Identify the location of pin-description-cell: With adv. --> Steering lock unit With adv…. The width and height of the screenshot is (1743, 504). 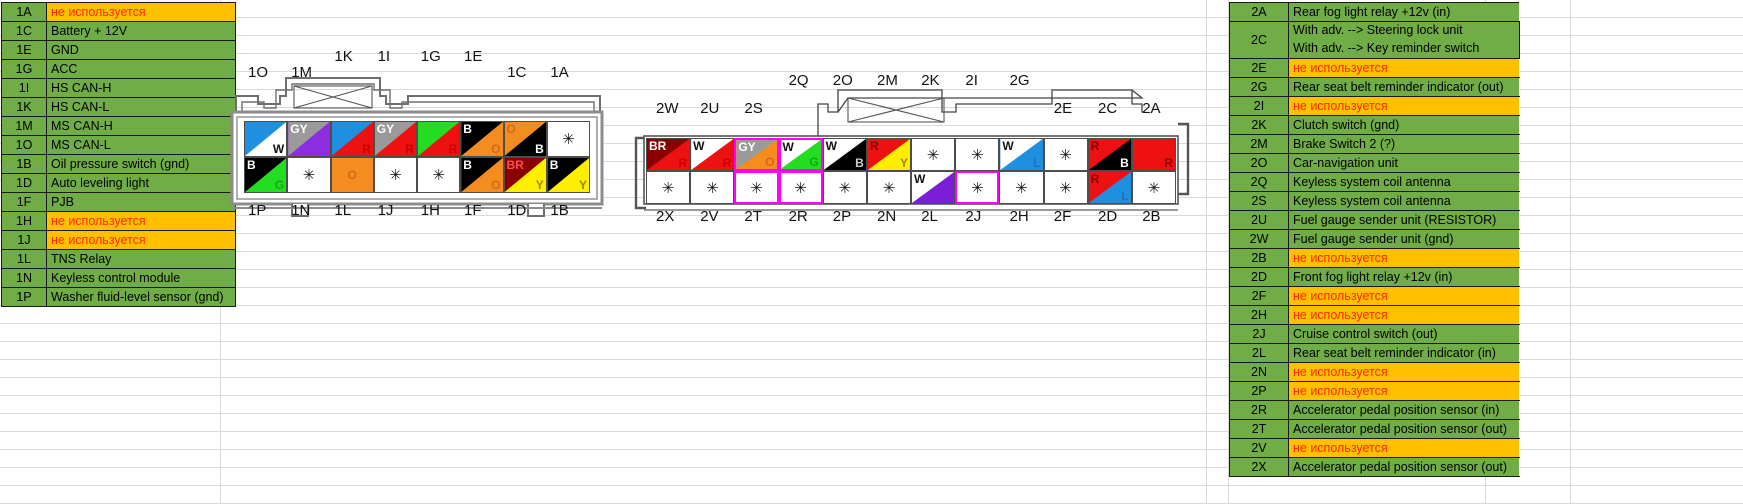
(1404, 40).